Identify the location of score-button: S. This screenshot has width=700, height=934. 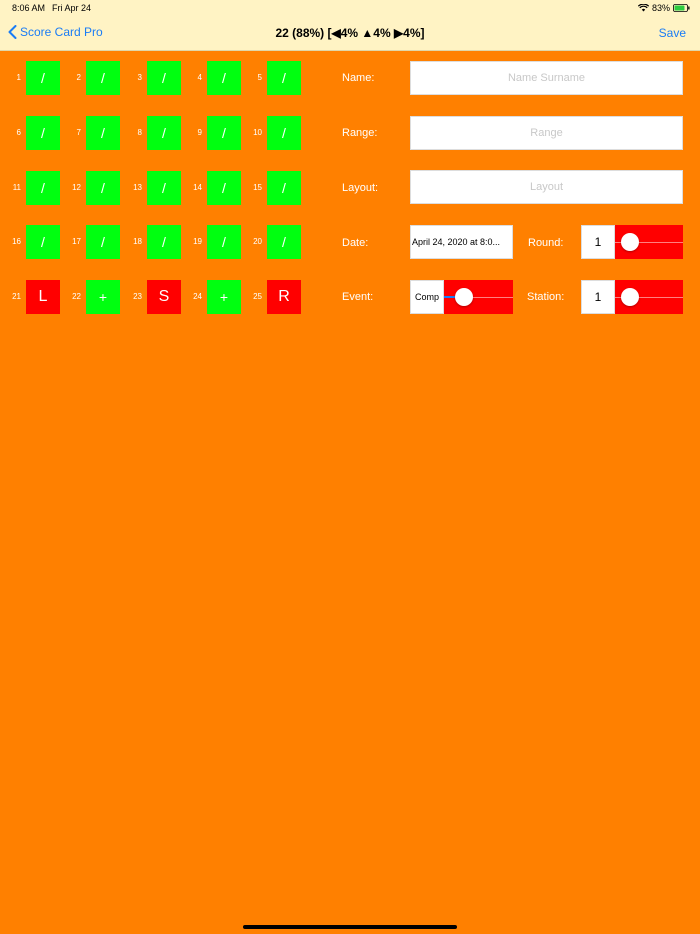
(164, 297).